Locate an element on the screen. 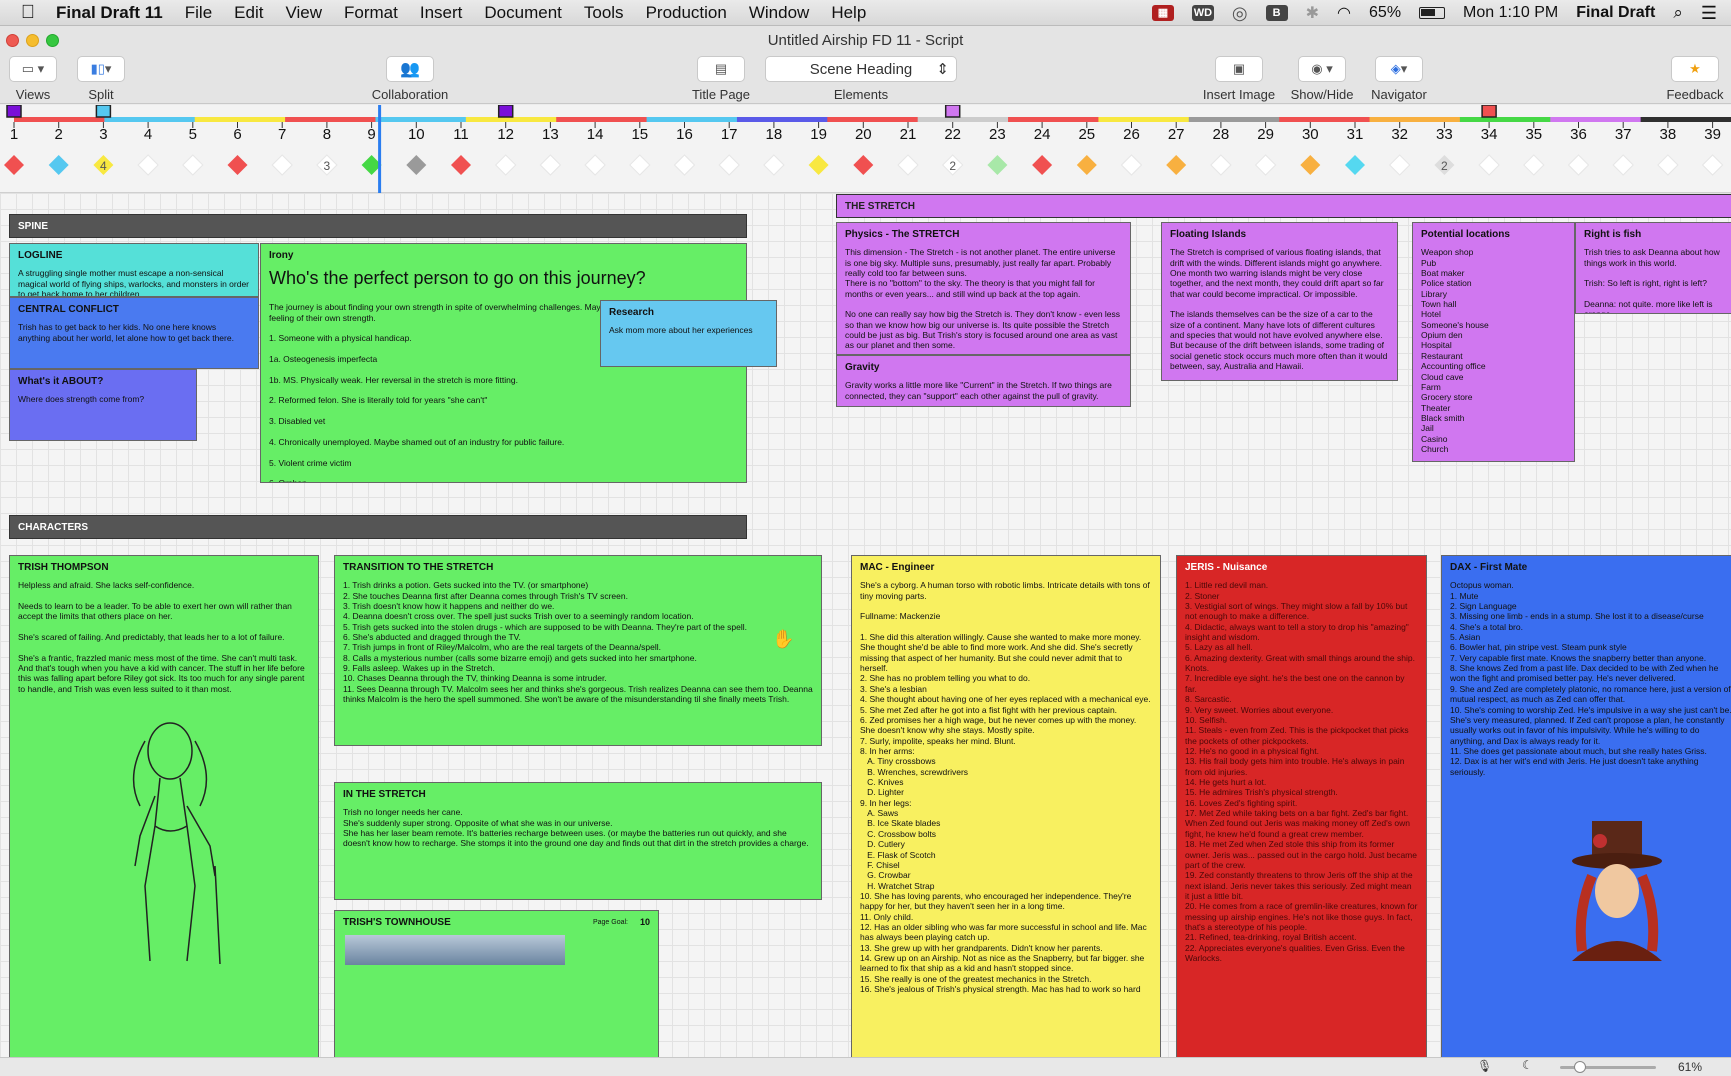 This screenshot has width=1731, height=1076. timeline-page-number: 34 is located at coordinates (1489, 134).